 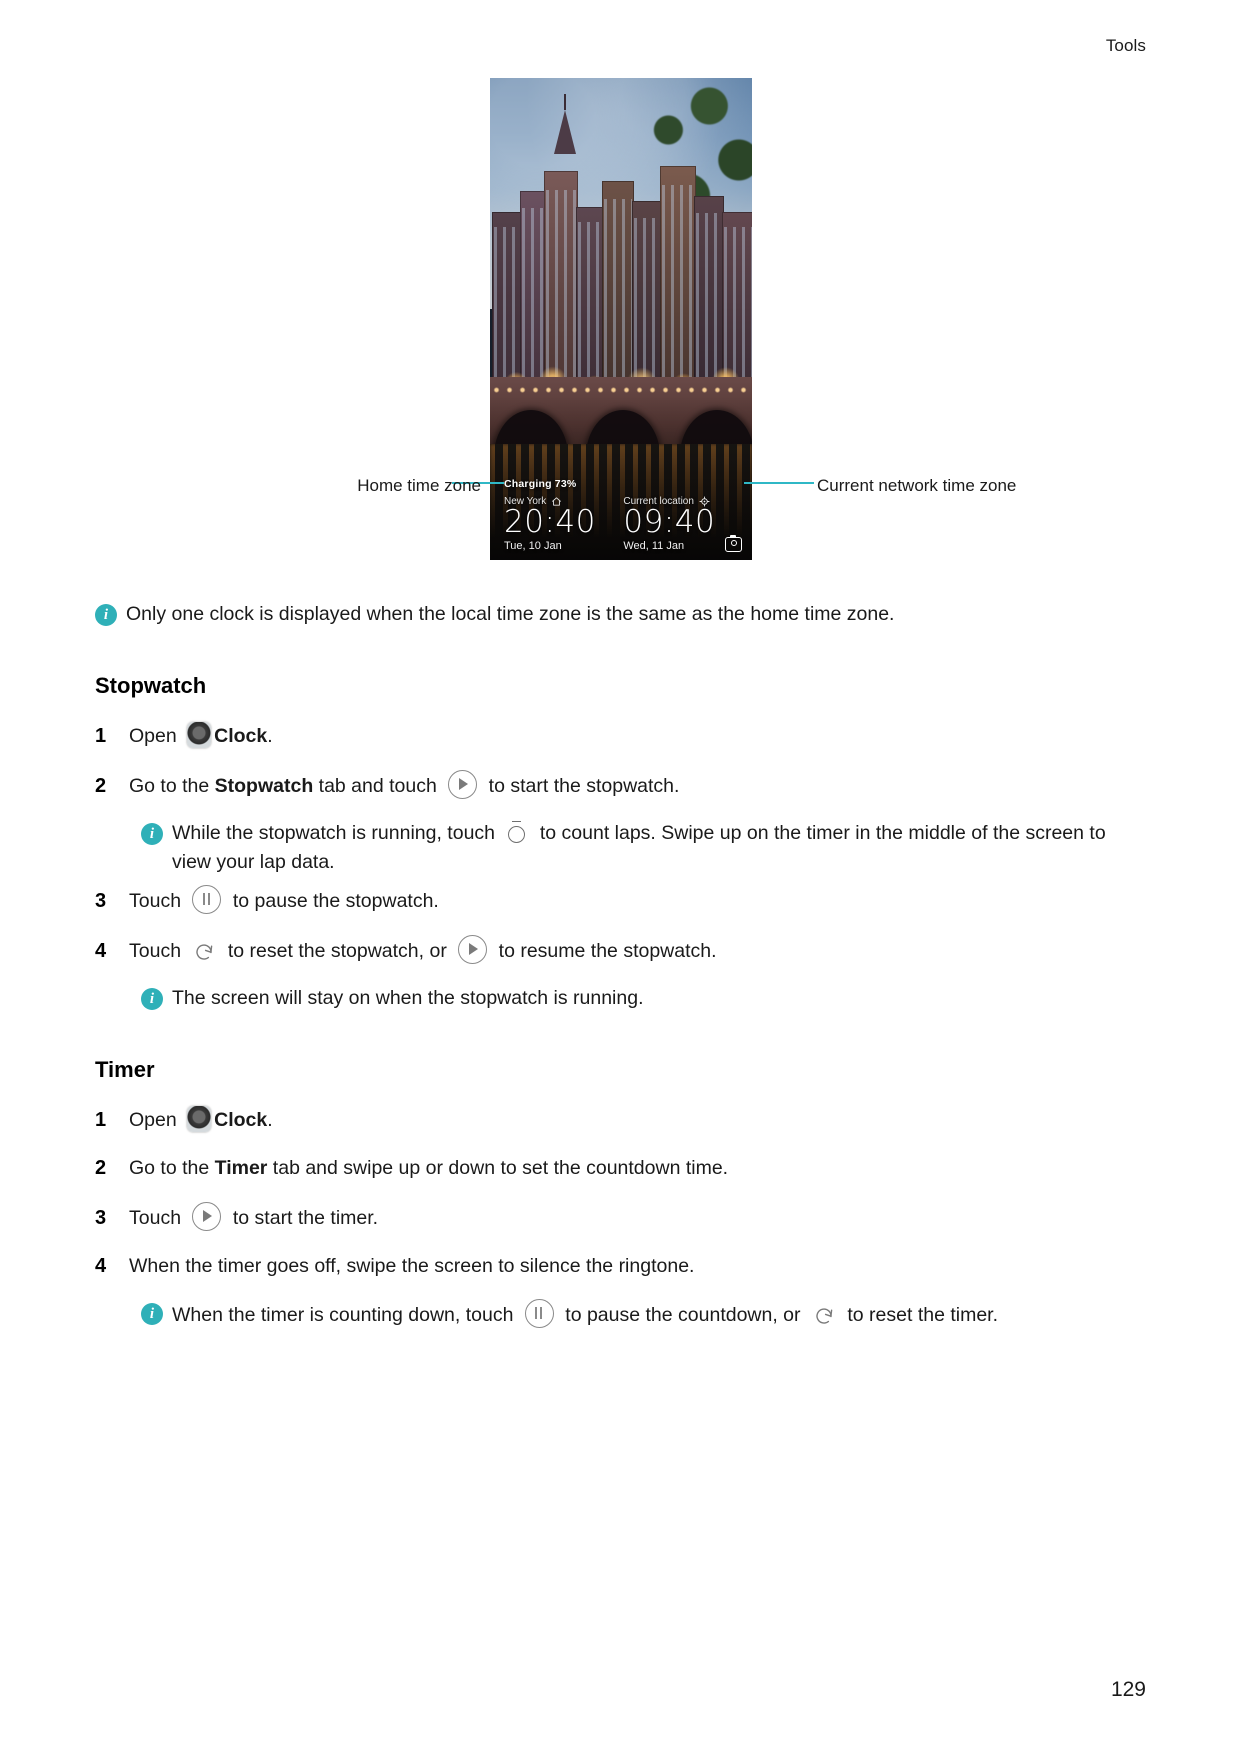 What do you see at coordinates (637, 900) in the screenshot?
I see `step-text: Touch to pause the stopwatch.` at bounding box center [637, 900].